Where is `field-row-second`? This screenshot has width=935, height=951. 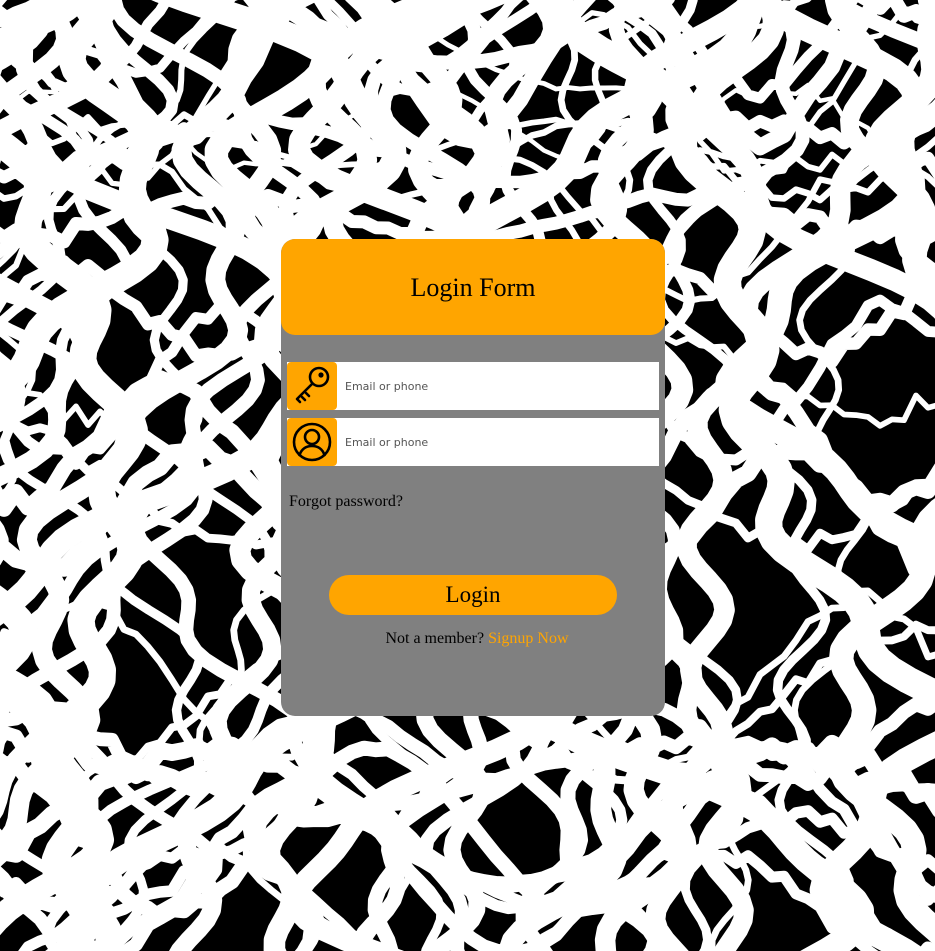 field-row-second is located at coordinates (473, 442).